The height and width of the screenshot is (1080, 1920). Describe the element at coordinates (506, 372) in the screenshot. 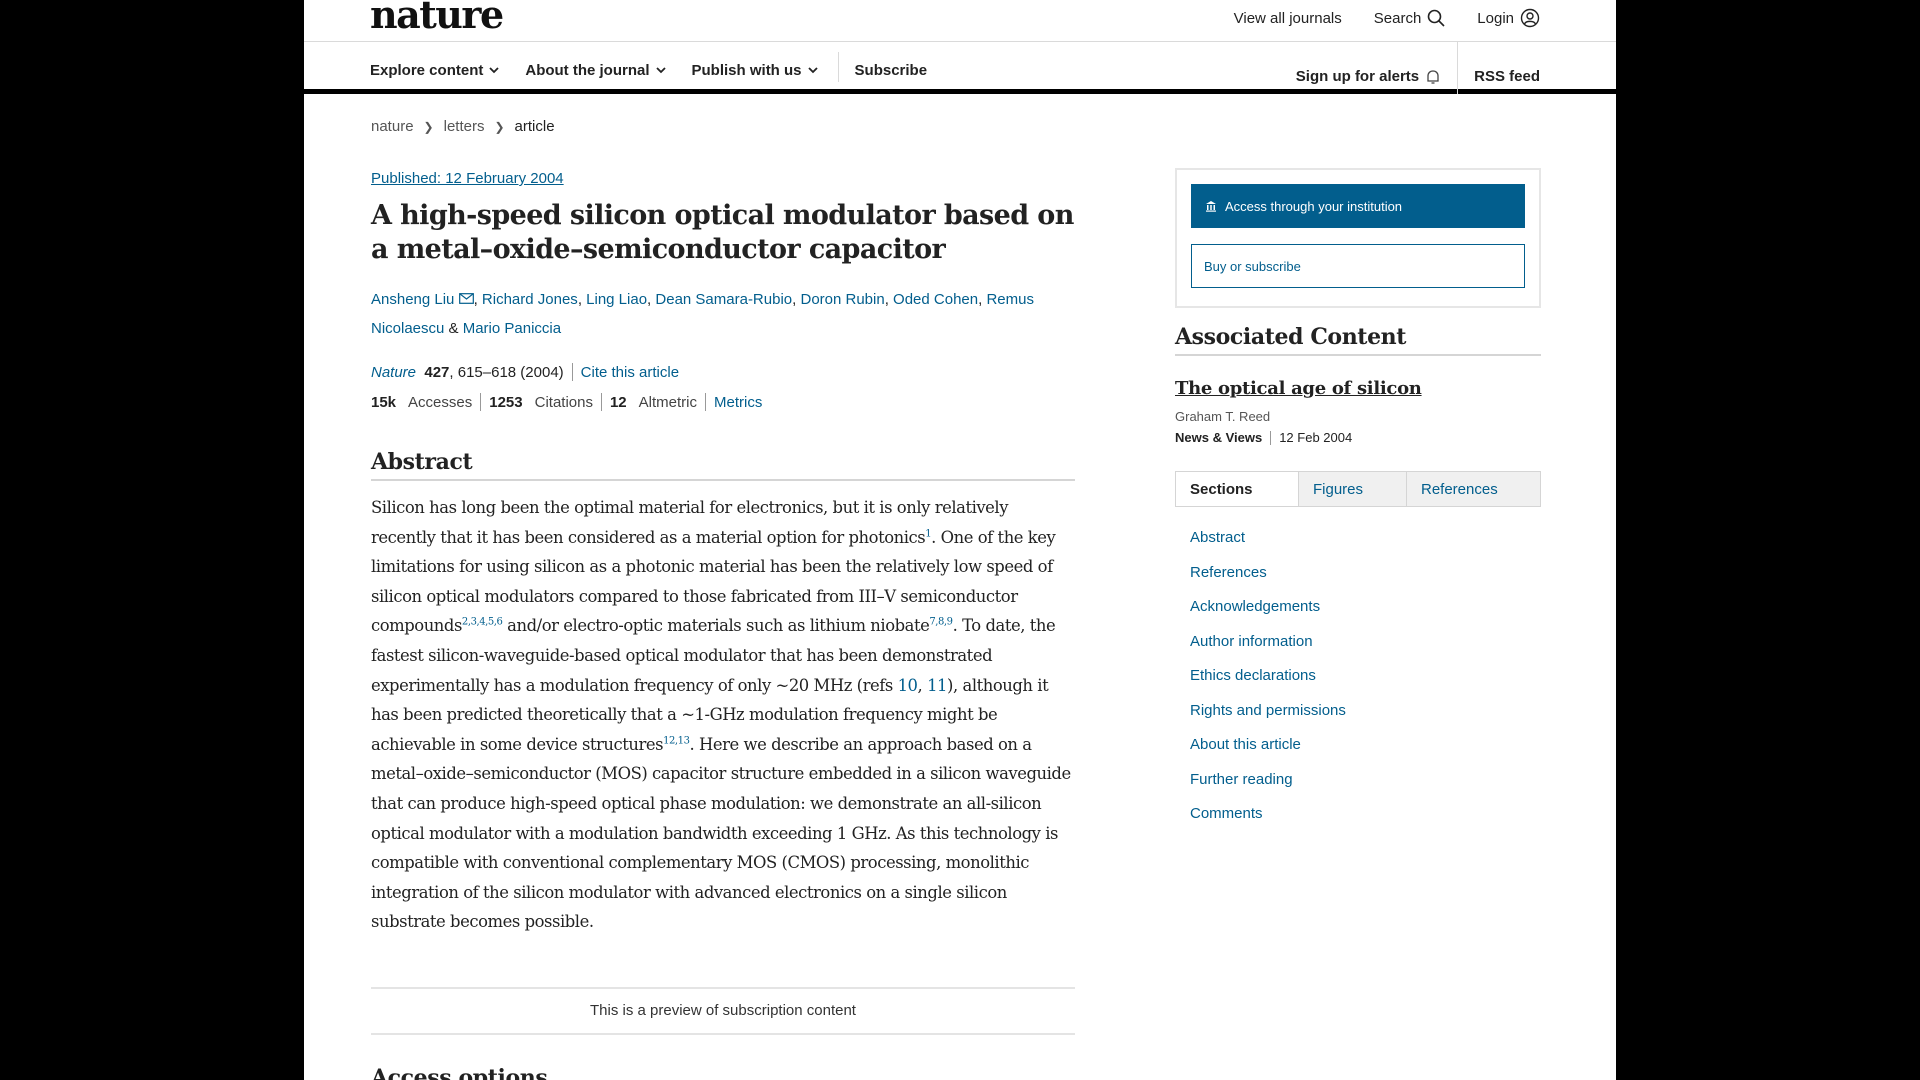

I see `pages: , 615–618 (2004)` at that location.